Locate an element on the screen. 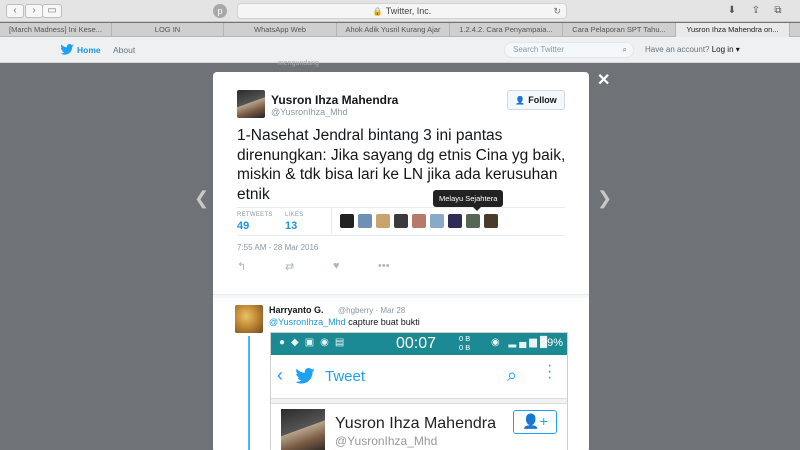 The height and width of the screenshot is (450, 800). login-link: Log in ▾ is located at coordinates (726, 49).